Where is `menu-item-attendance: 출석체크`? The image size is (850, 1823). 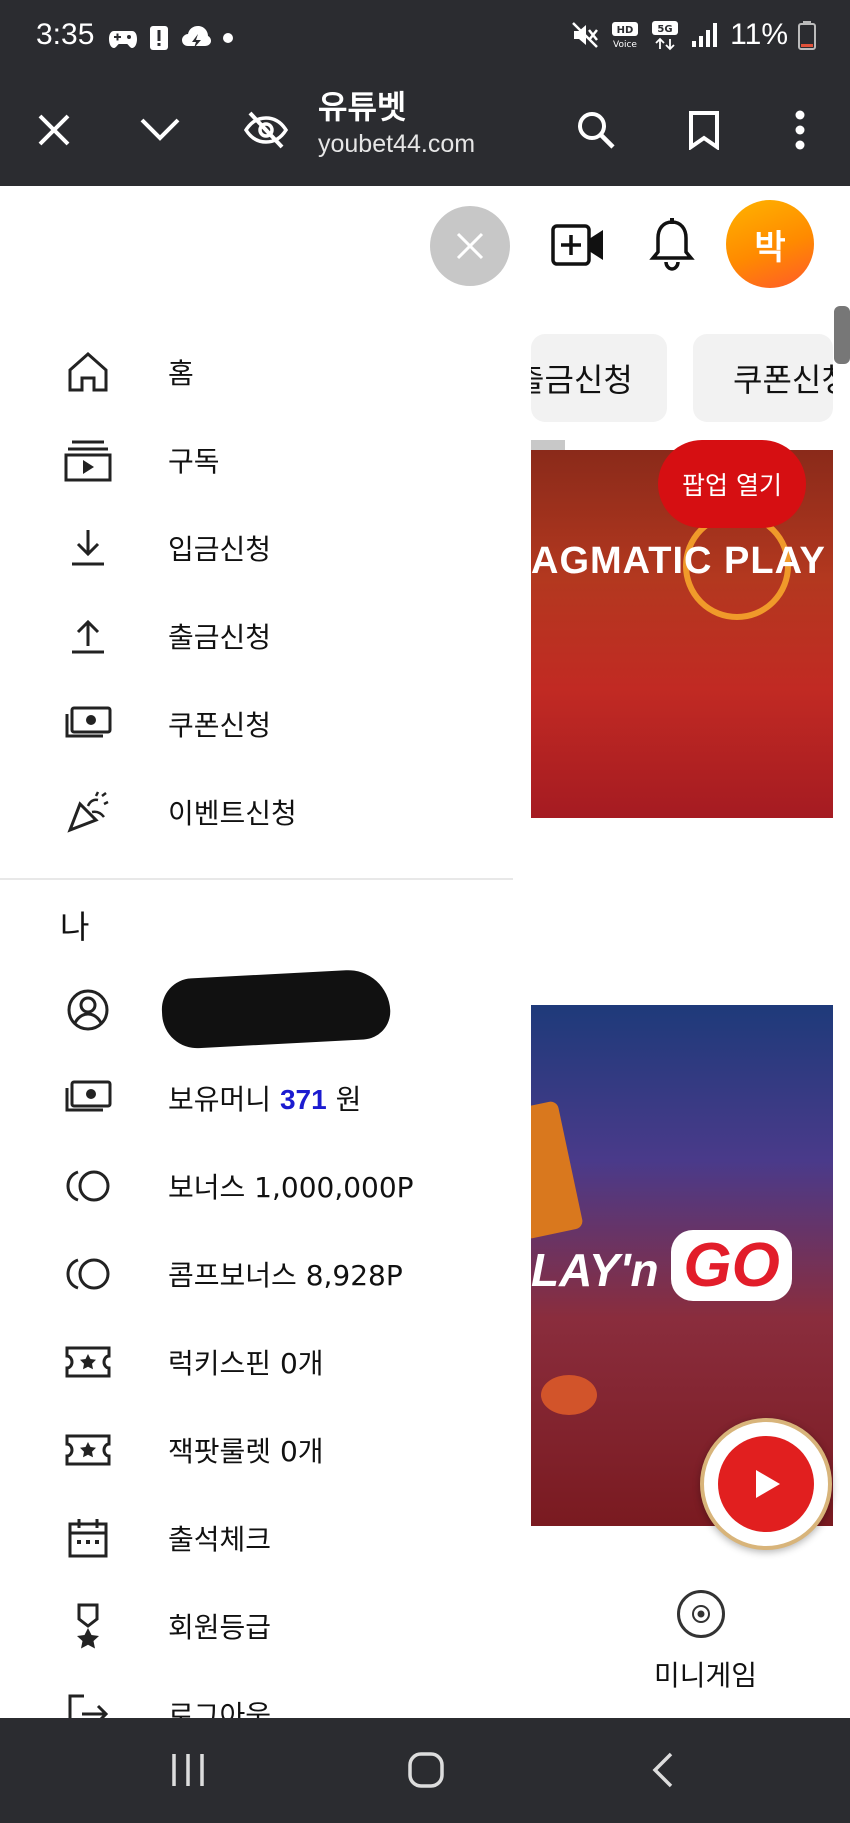
menu-item-attendance: 출석체크 is located at coordinates (256, 1538).